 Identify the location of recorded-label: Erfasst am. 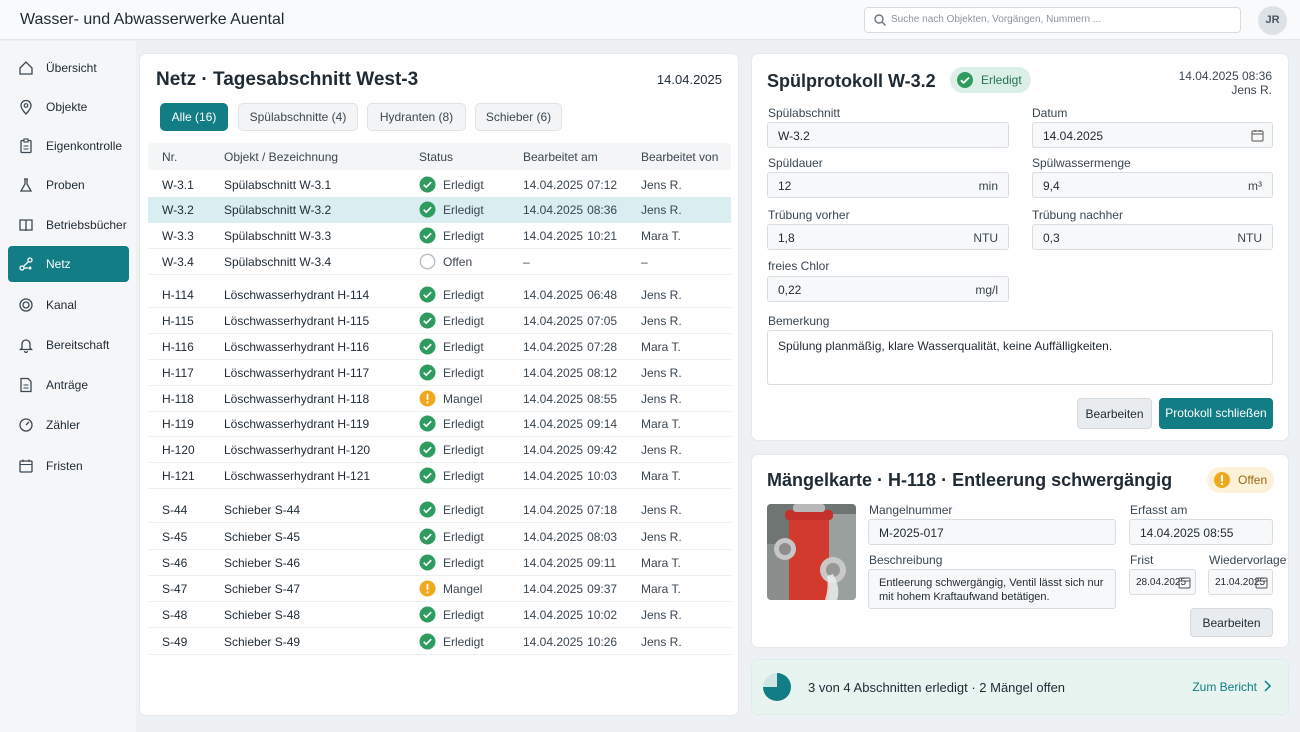
(1159, 510).